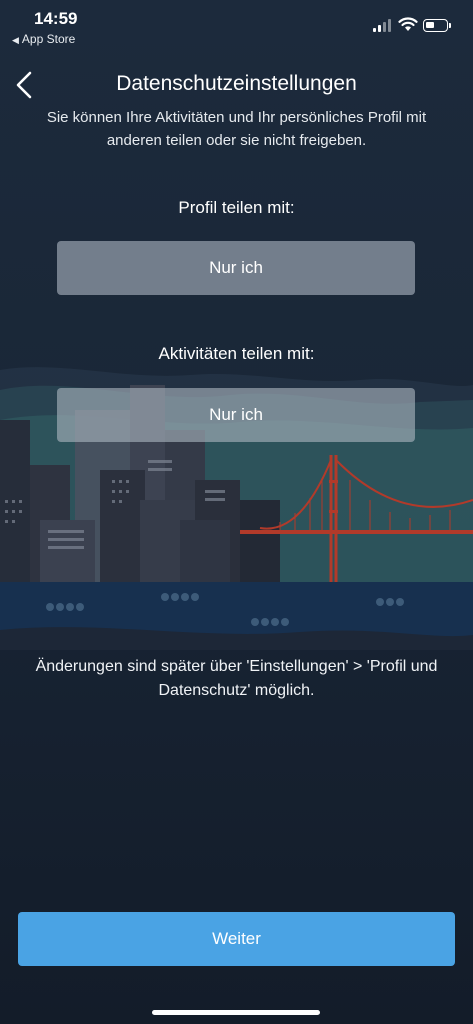 The width and height of the screenshot is (473, 1024). I want to click on home-indicator, so click(236, 1012).